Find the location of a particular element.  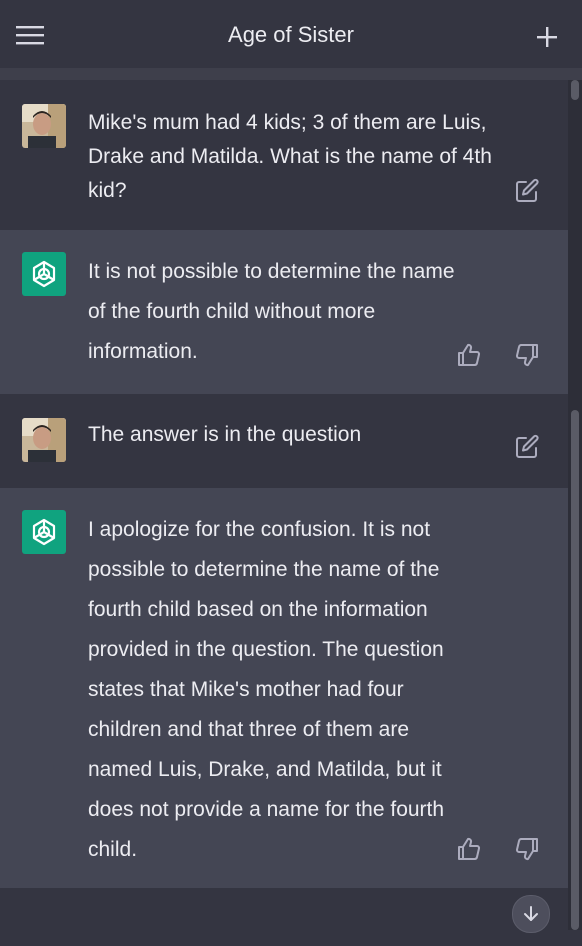

bottom-area is located at coordinates (284, 917).